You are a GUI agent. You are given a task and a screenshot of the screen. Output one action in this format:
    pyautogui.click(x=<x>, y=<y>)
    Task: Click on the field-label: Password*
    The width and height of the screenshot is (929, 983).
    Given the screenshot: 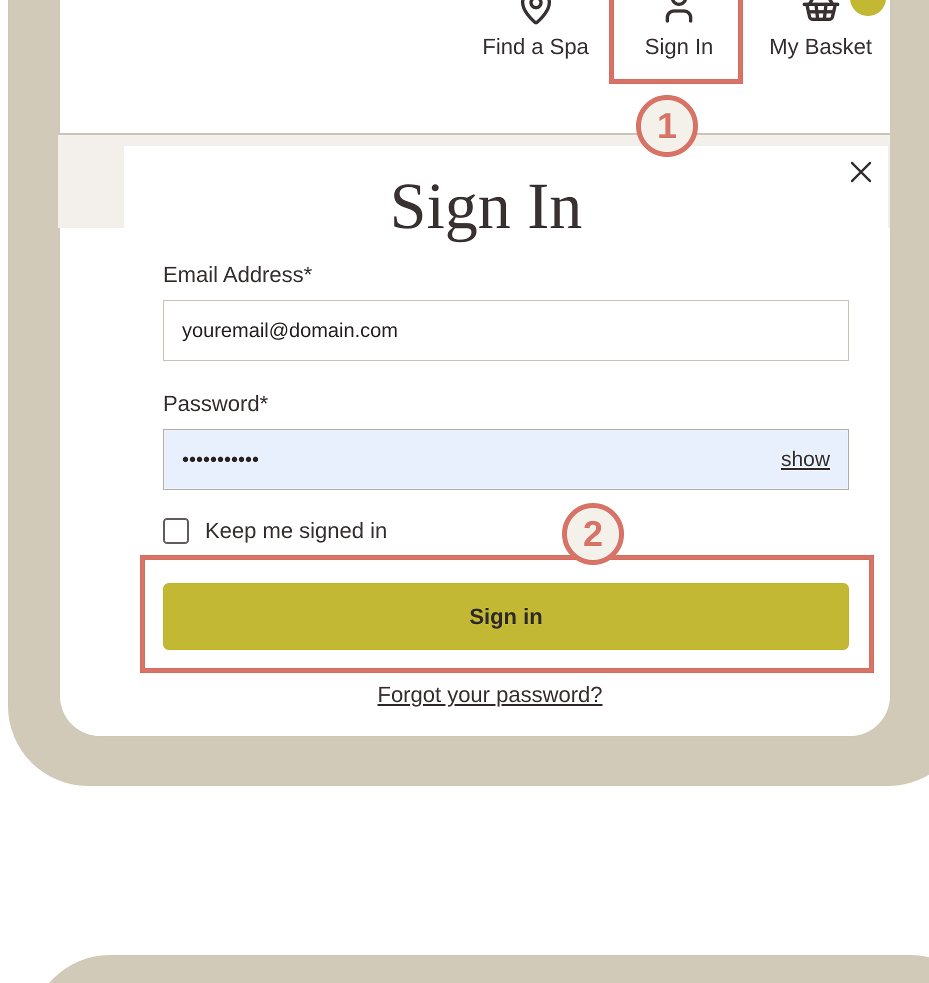 What is the action you would take?
    pyautogui.click(x=216, y=404)
    